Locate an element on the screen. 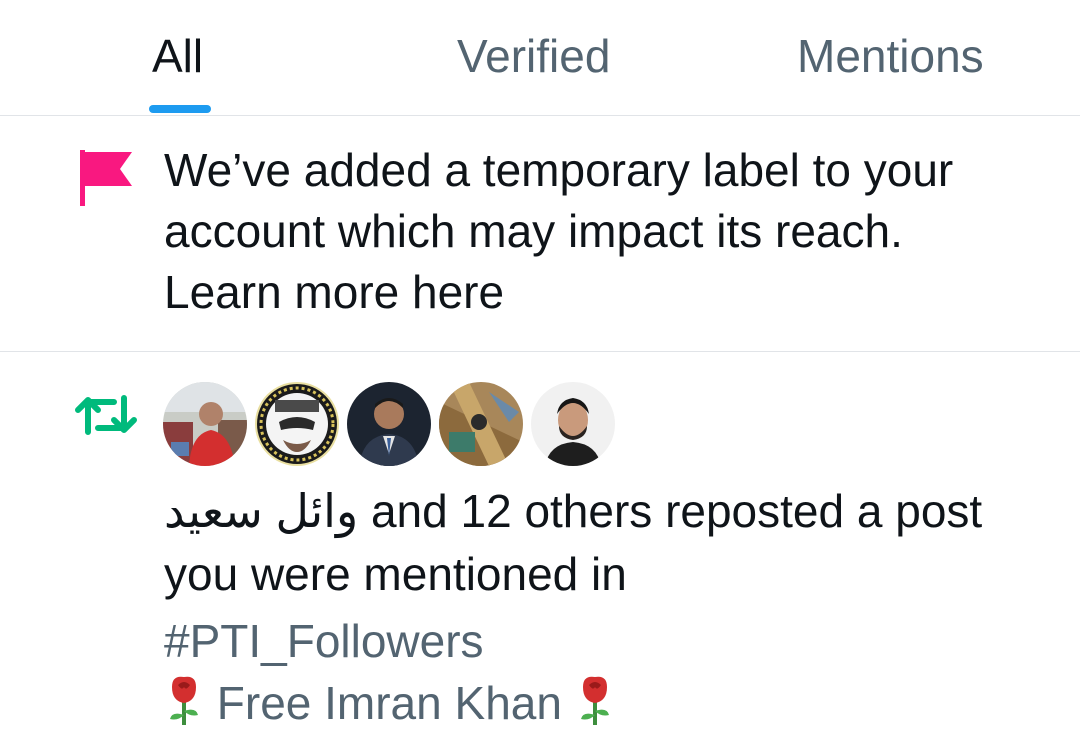 The width and height of the screenshot is (1080, 751). repost-icon is located at coordinates (106, 415).